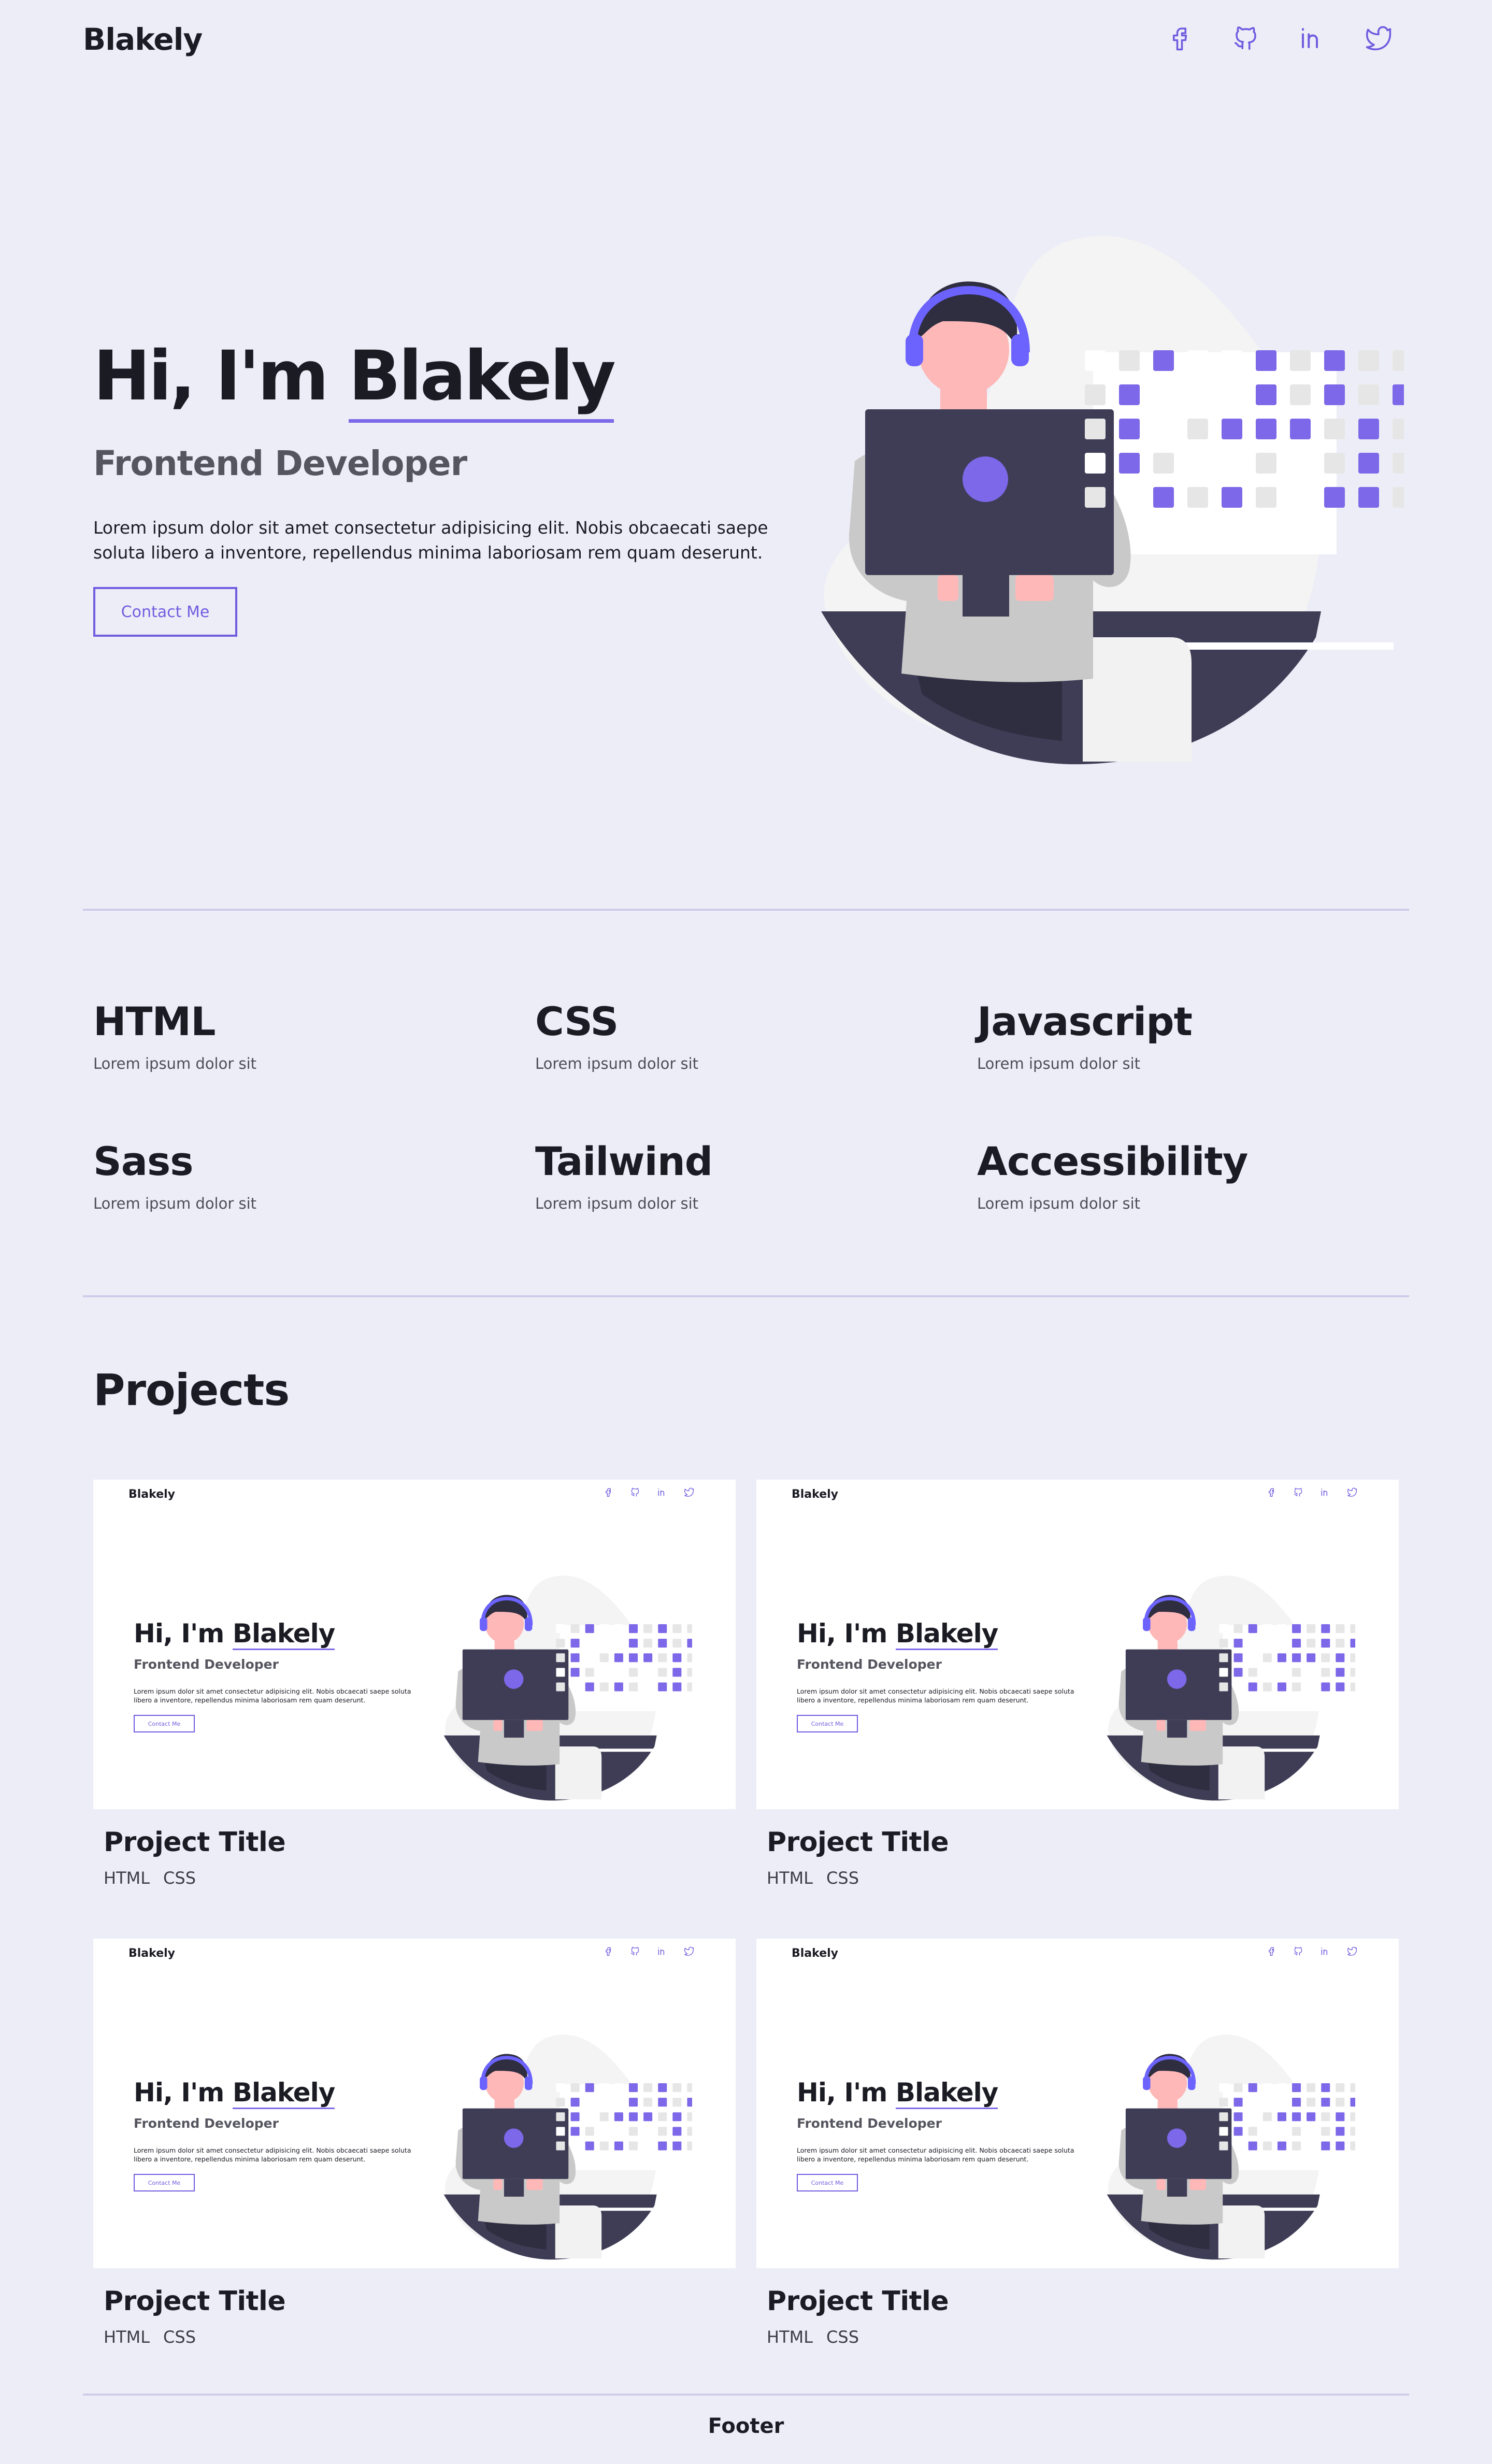 Image resolution: width=1492 pixels, height=2464 pixels. Describe the element at coordinates (211, 376) in the screenshot. I see `hero-greeting: Hi, I'm` at that location.